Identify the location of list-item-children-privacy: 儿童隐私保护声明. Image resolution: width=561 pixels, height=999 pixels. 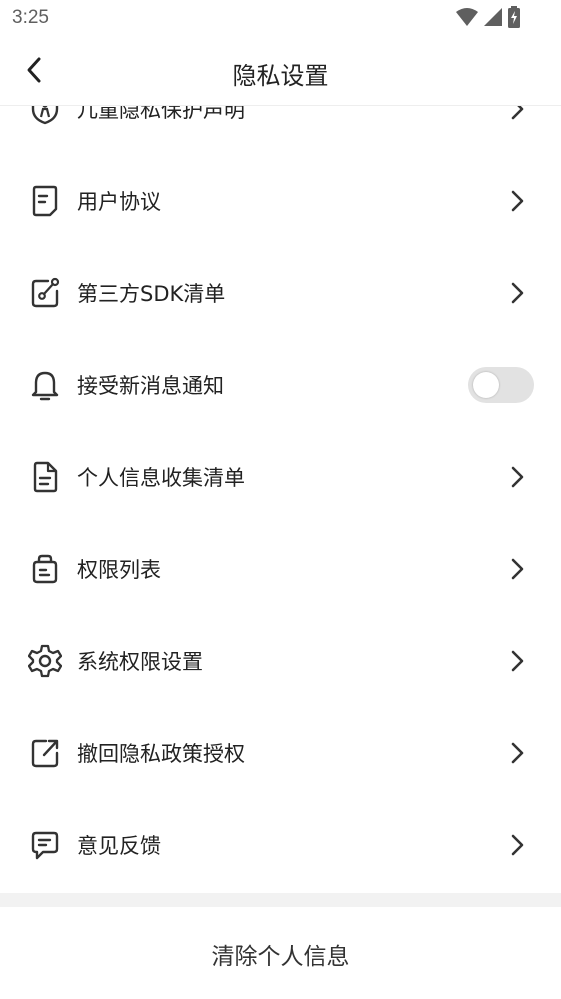
(280, 130).